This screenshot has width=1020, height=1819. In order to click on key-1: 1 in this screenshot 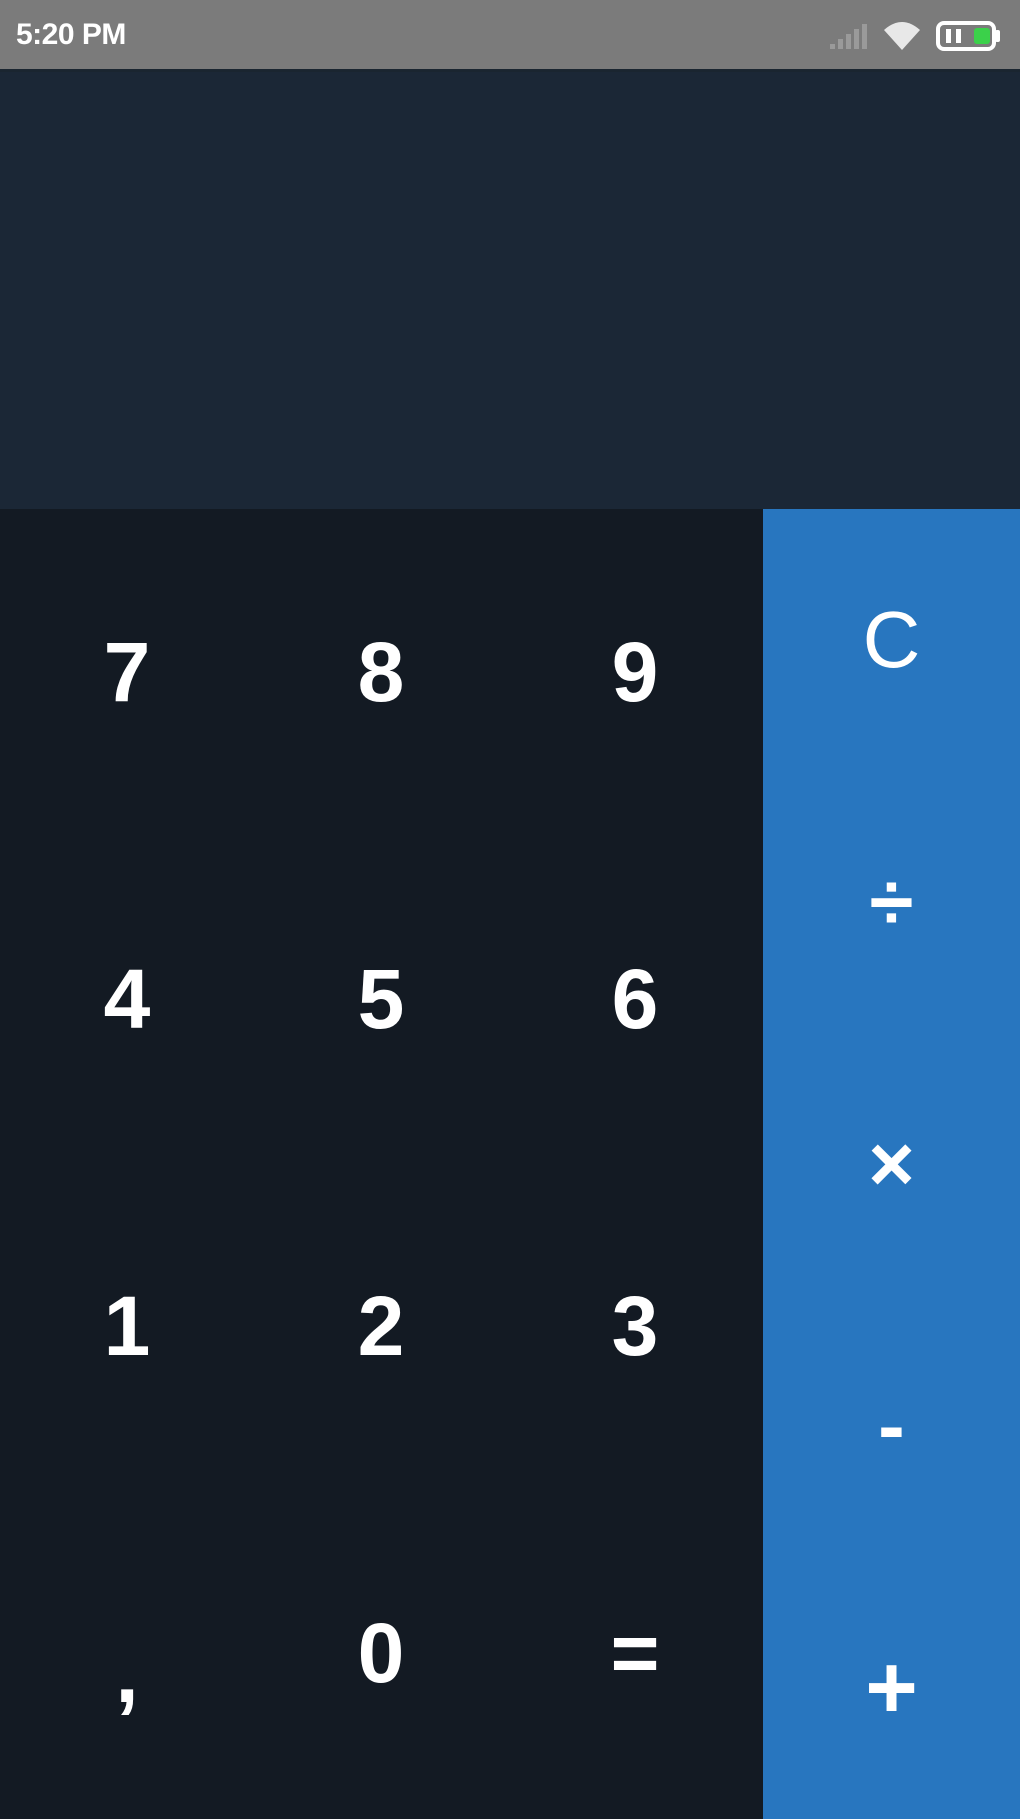, I will do `click(127, 1326)`.